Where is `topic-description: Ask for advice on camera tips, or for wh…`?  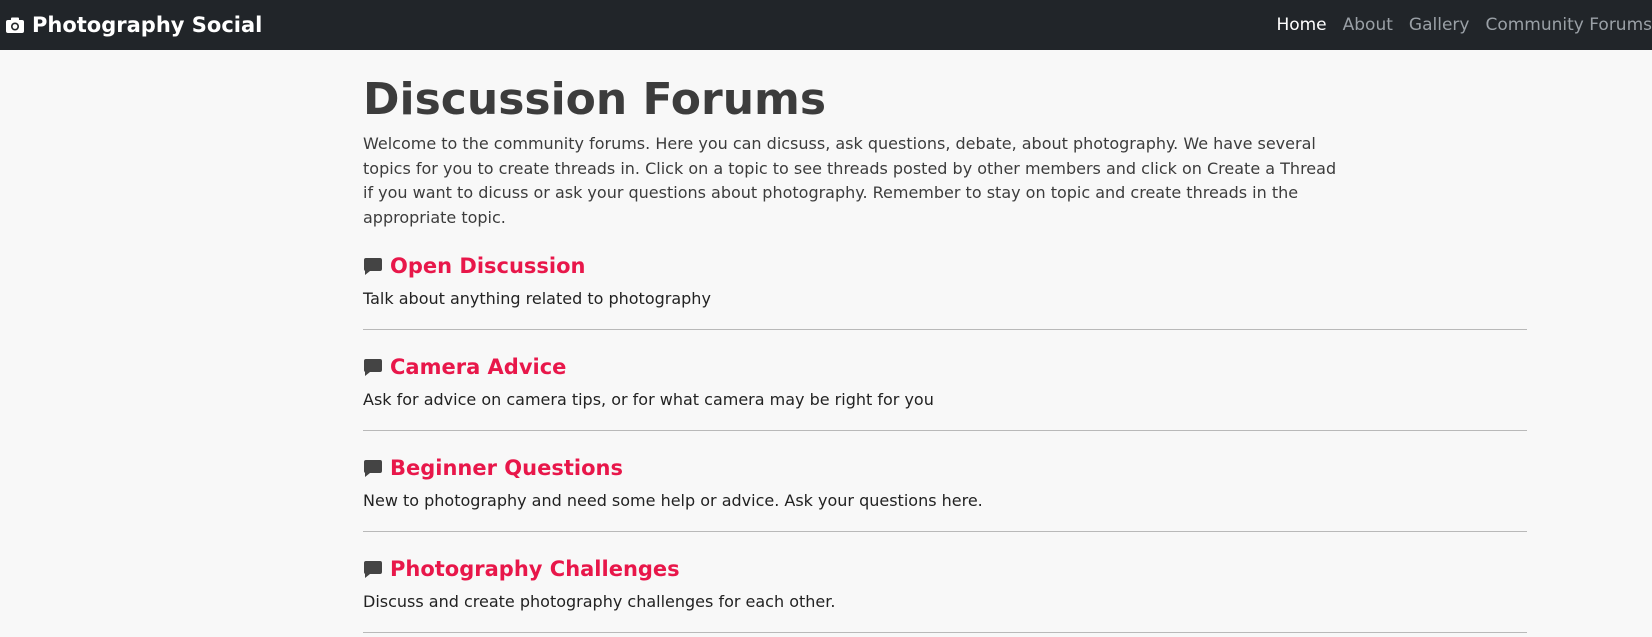 topic-description: Ask for advice on camera tips, or for wh… is located at coordinates (648, 399).